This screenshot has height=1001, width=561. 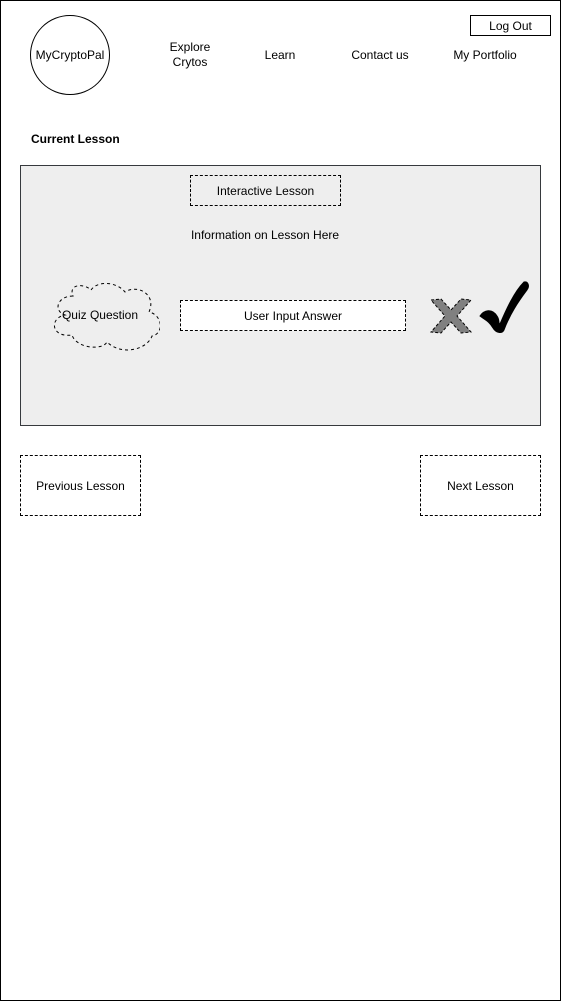 I want to click on nav-portfolio-label: My Portfolio, so click(x=485, y=54).